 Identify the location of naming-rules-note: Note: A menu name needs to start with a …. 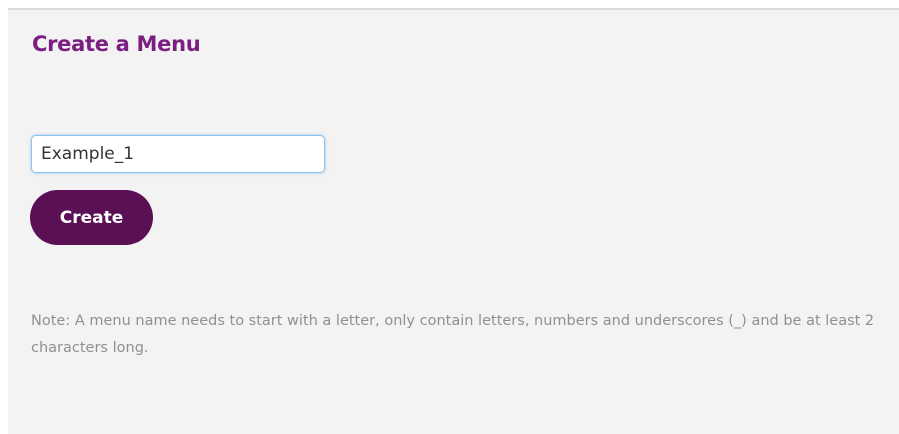
(453, 334).